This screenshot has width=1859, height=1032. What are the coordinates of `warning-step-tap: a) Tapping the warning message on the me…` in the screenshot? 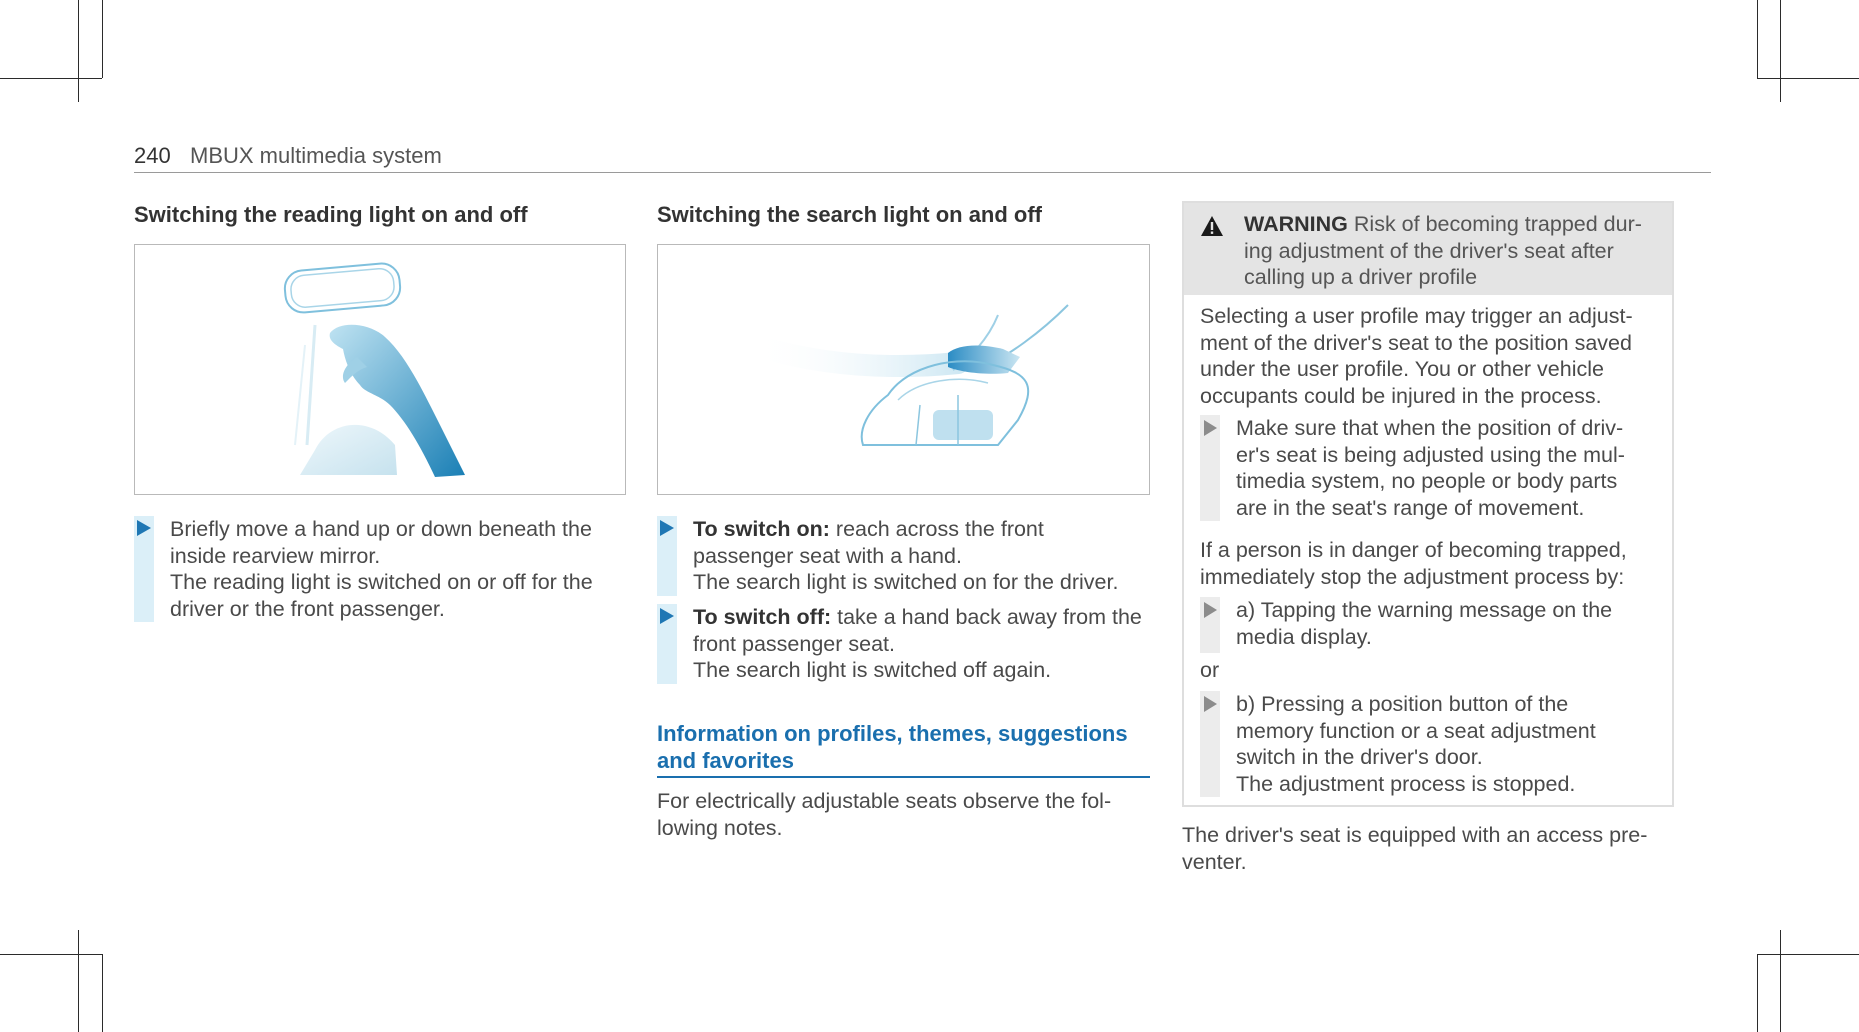 It's located at (1435, 625).